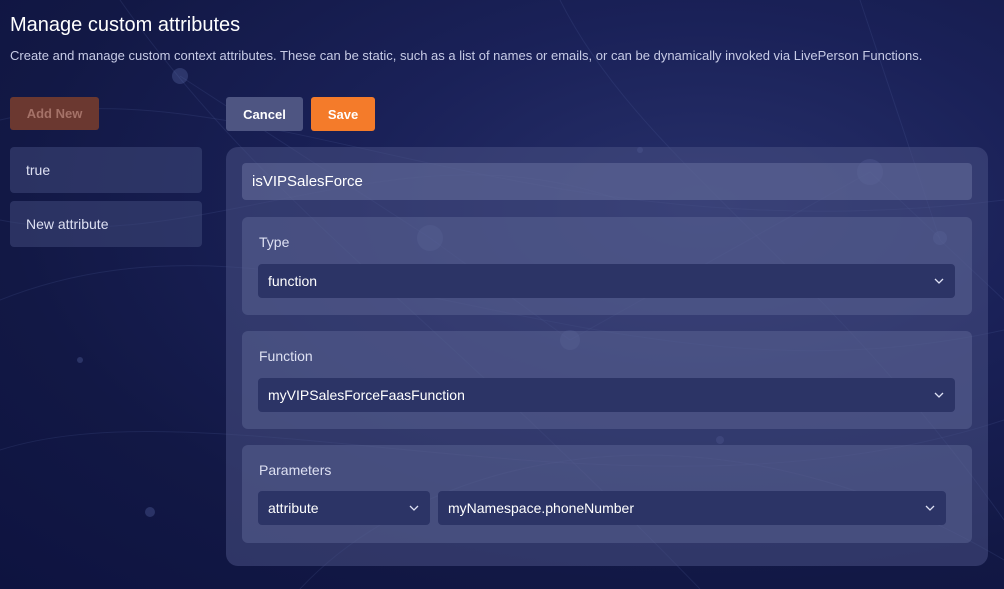 This screenshot has width=1004, height=589. Describe the element at coordinates (106, 170) in the screenshot. I see `attribute-list-item: true` at that location.